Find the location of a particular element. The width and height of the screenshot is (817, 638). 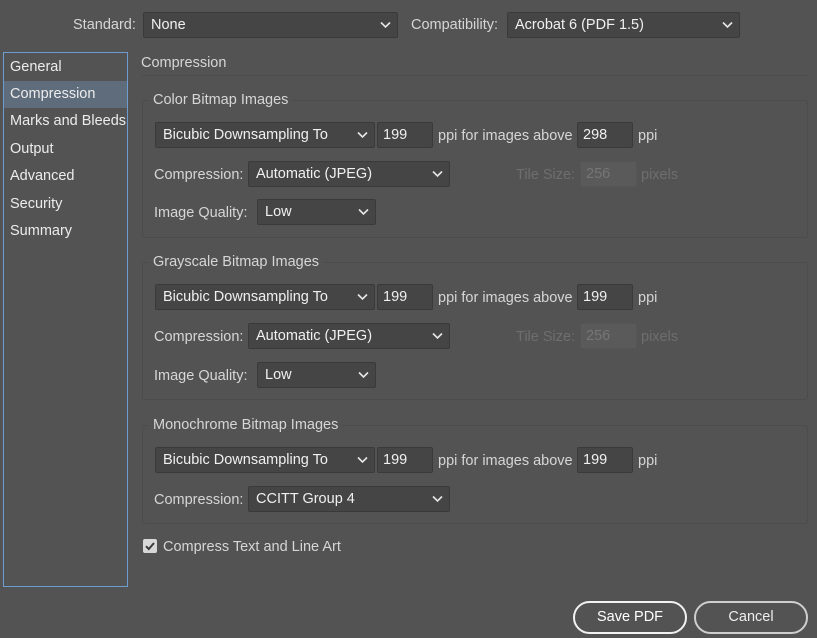

grayscale-ppi-suffix: ppi is located at coordinates (648, 298).